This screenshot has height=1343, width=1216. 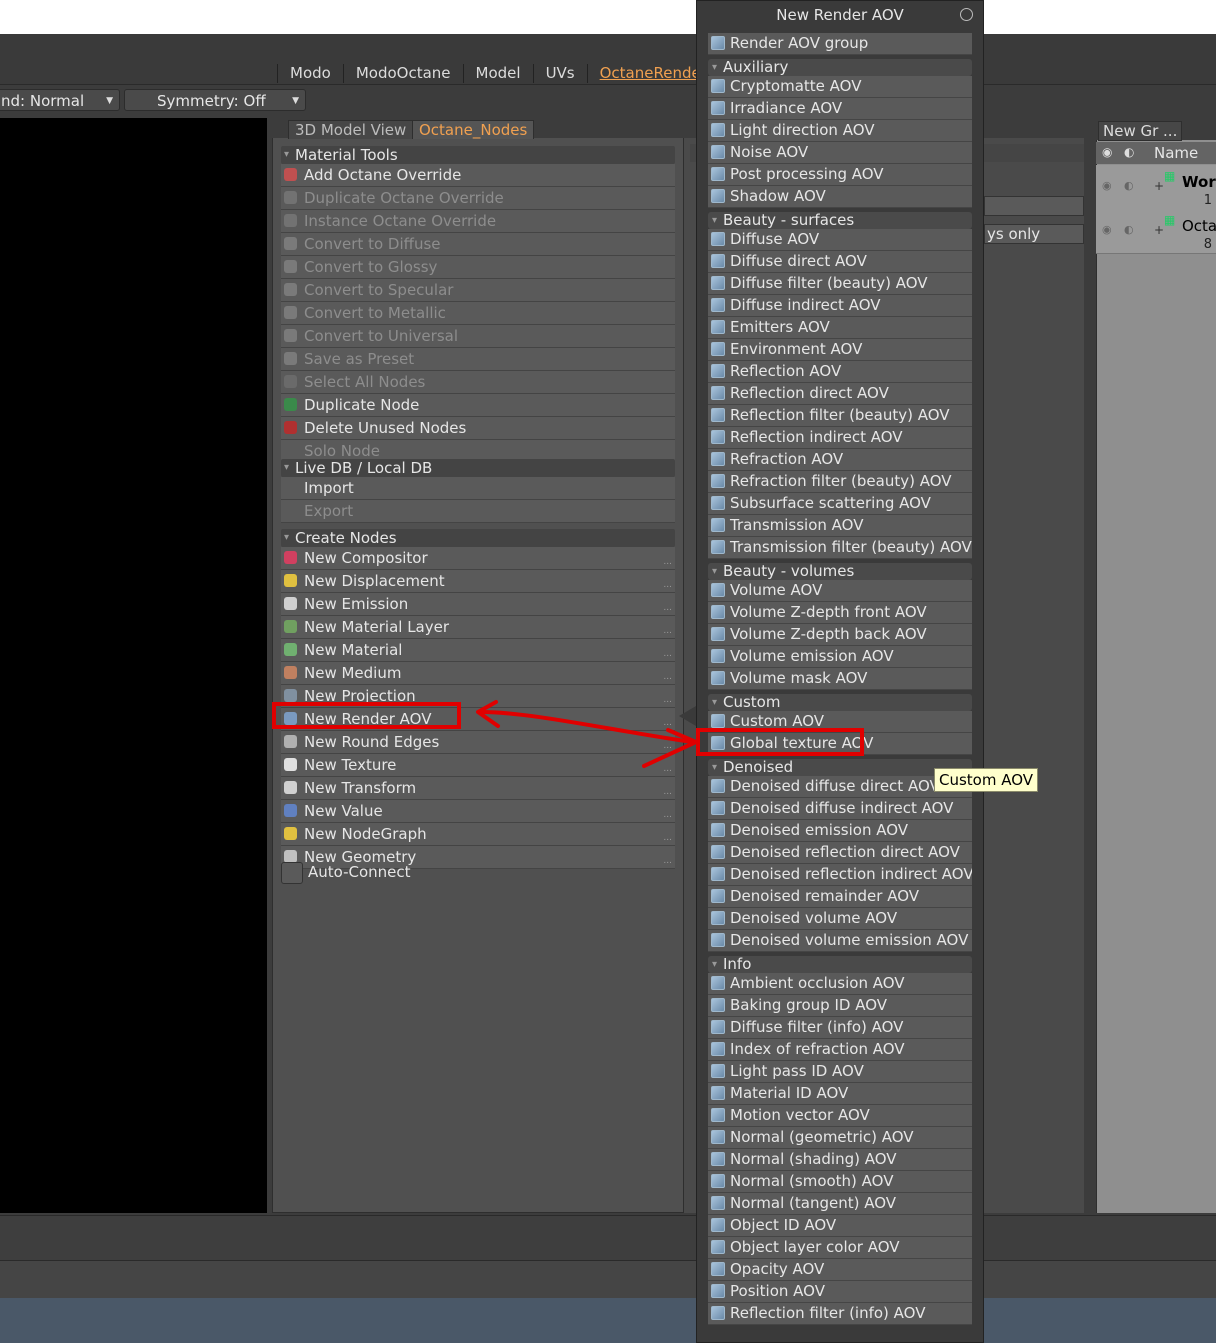 What do you see at coordinates (840, 875) in the screenshot?
I see `menu-item: Denoised reflection indirect AOV` at bounding box center [840, 875].